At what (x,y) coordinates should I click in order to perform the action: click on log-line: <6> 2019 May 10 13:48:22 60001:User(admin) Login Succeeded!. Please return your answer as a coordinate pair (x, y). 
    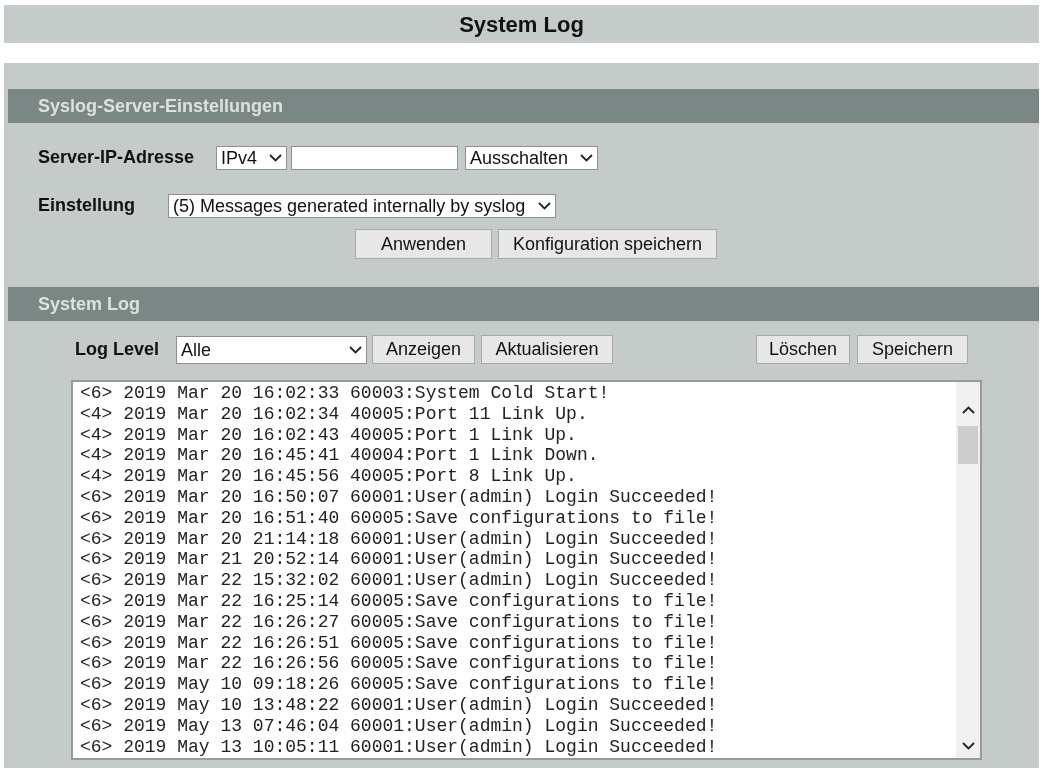
    Looking at the image, I should click on (399, 705).